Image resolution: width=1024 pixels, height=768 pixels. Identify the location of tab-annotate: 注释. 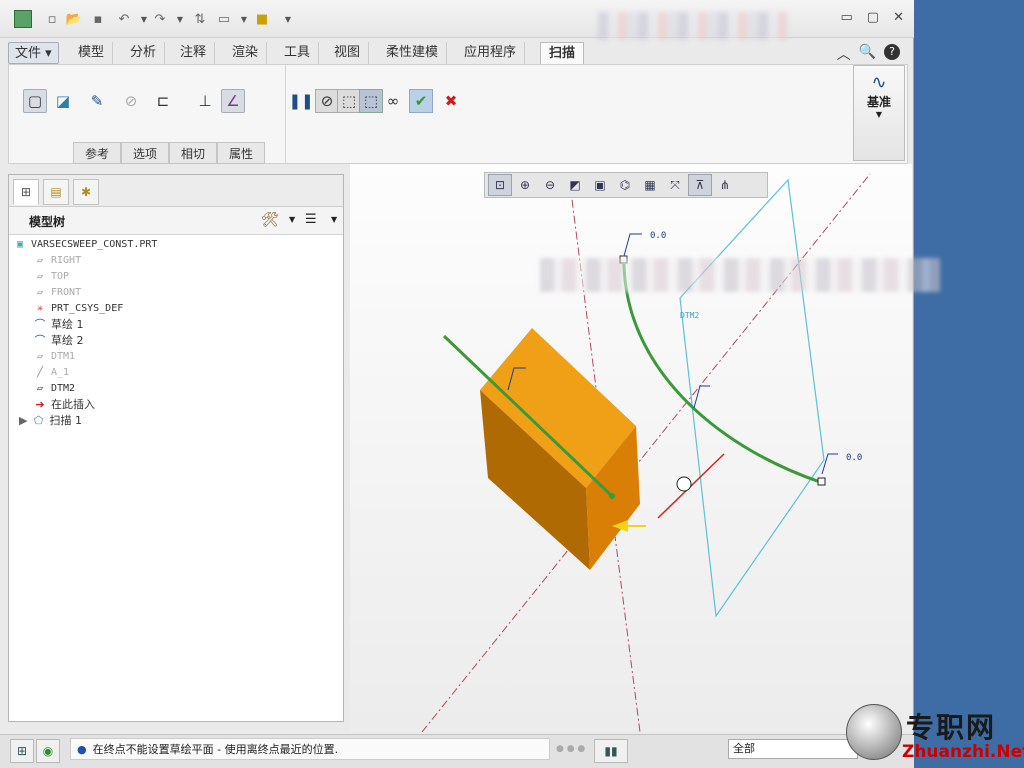
(194, 53).